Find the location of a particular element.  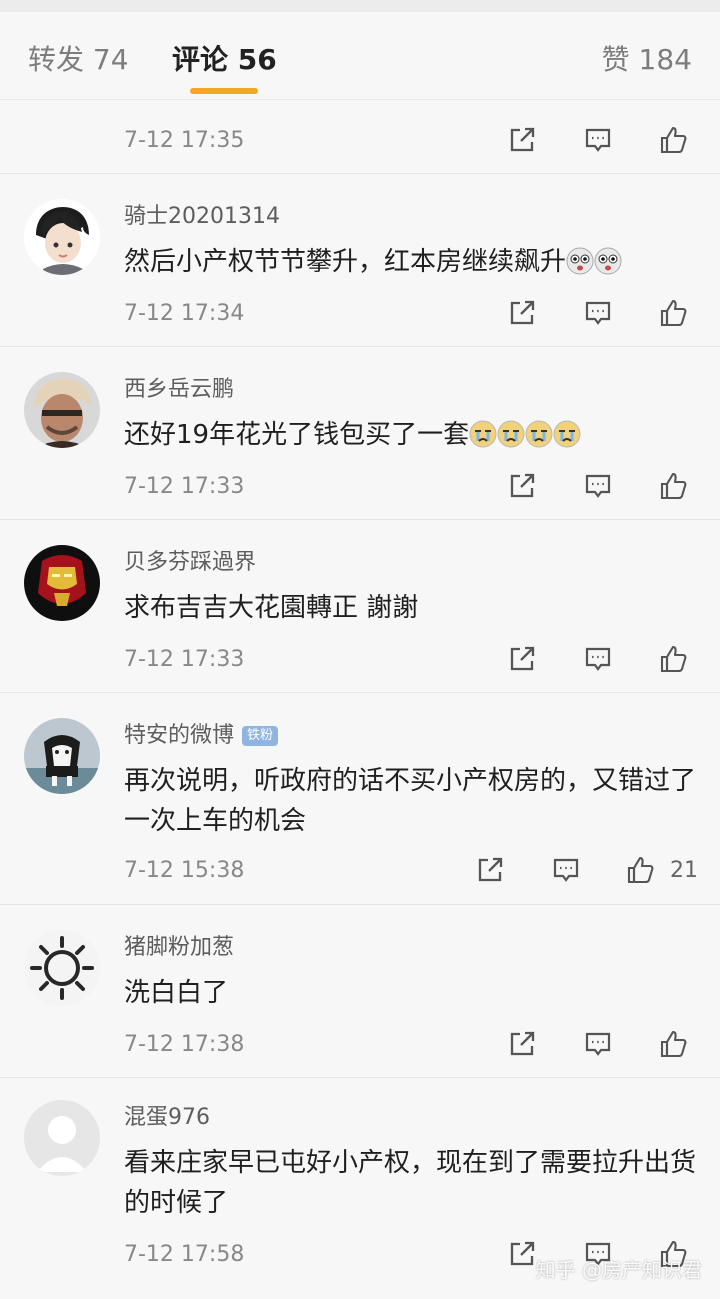

comment-time: 7-12 17:34 is located at coordinates (184, 313).